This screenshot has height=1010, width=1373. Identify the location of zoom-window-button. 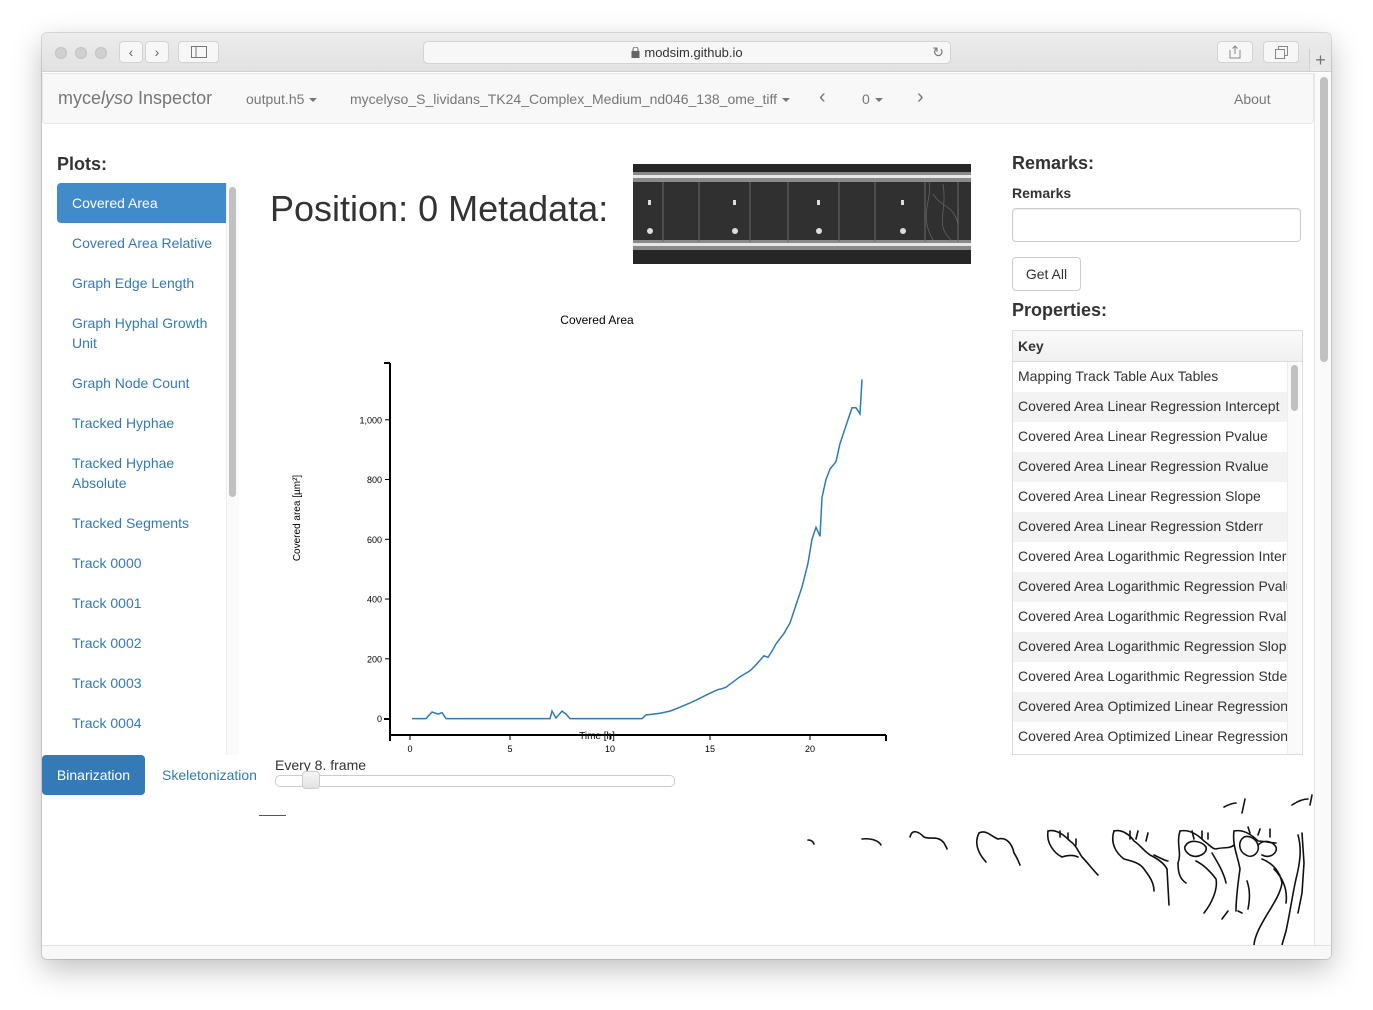
(101, 53).